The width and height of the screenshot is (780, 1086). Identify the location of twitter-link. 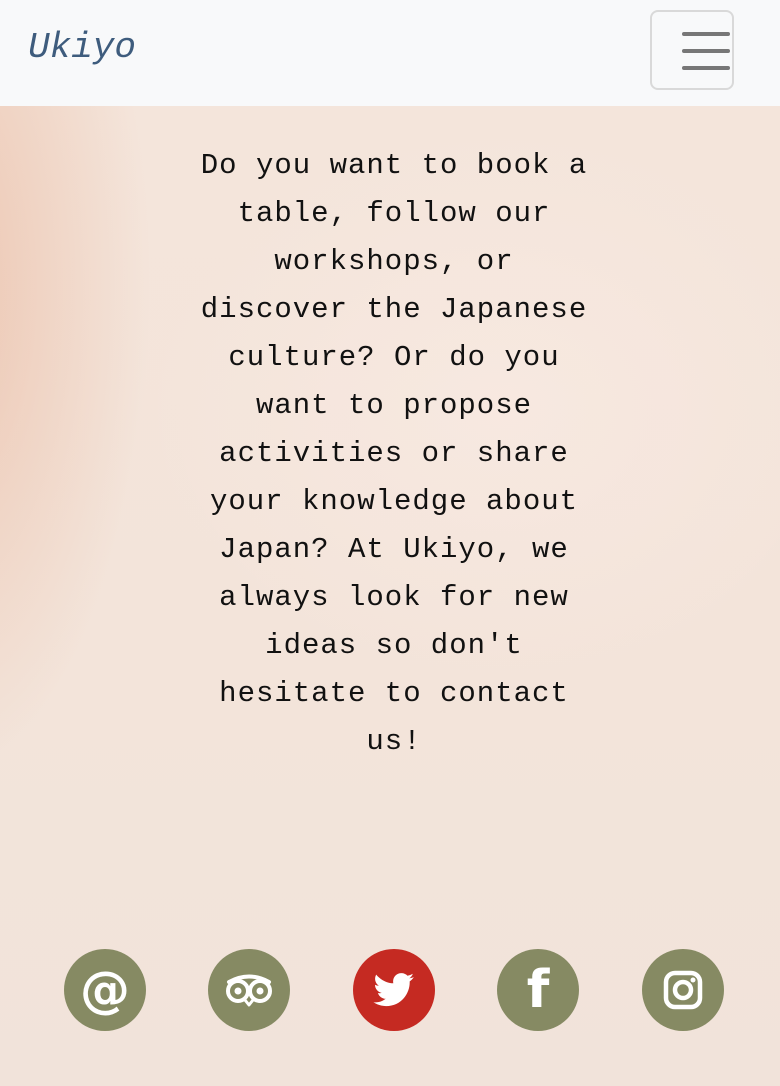
(394, 990).